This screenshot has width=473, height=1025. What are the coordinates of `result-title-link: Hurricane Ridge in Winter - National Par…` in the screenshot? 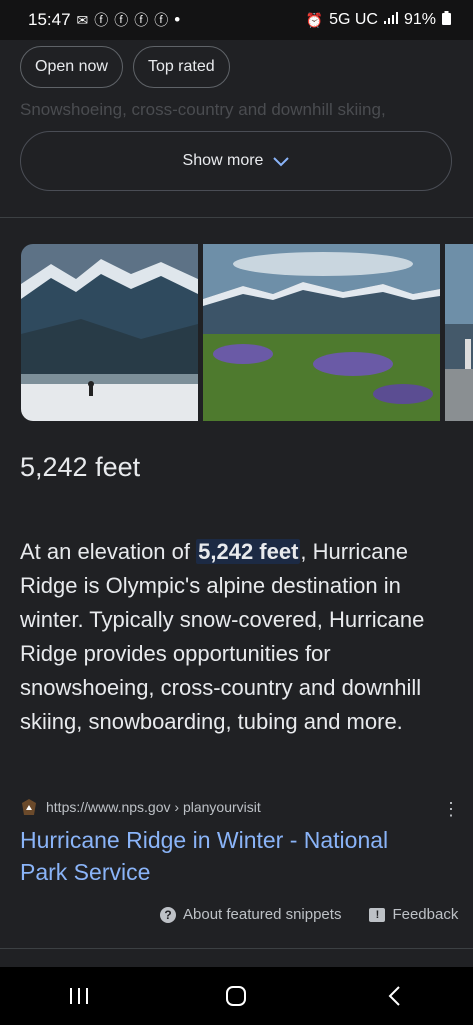 It's located at (230, 856).